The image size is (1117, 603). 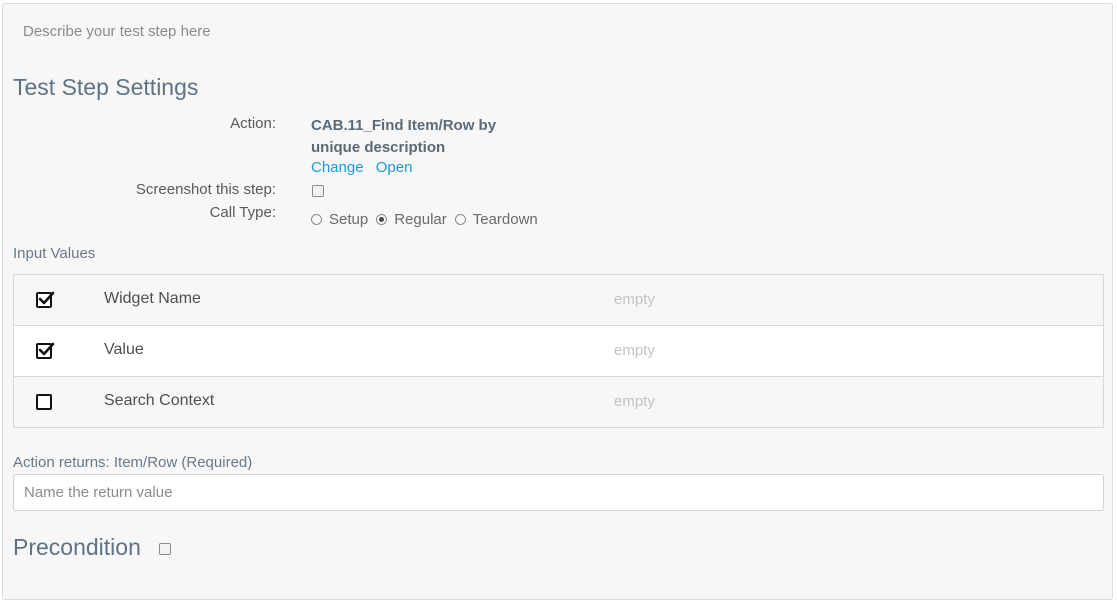 What do you see at coordinates (318, 191) in the screenshot?
I see `screenshot-checkbox` at bounding box center [318, 191].